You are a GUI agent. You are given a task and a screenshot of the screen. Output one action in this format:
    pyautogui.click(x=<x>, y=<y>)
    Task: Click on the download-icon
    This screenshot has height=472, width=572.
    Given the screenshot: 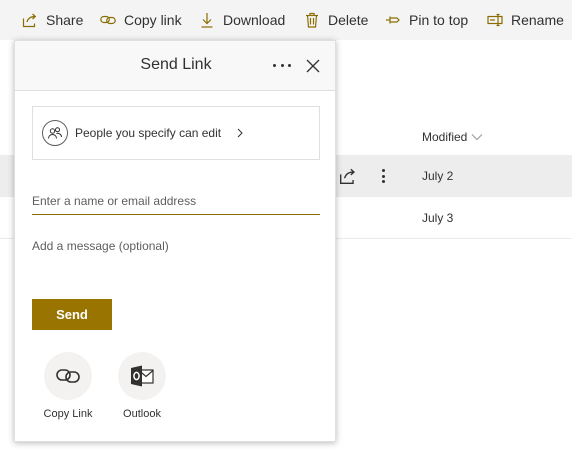 What is the action you would take?
    pyautogui.click(x=207, y=20)
    